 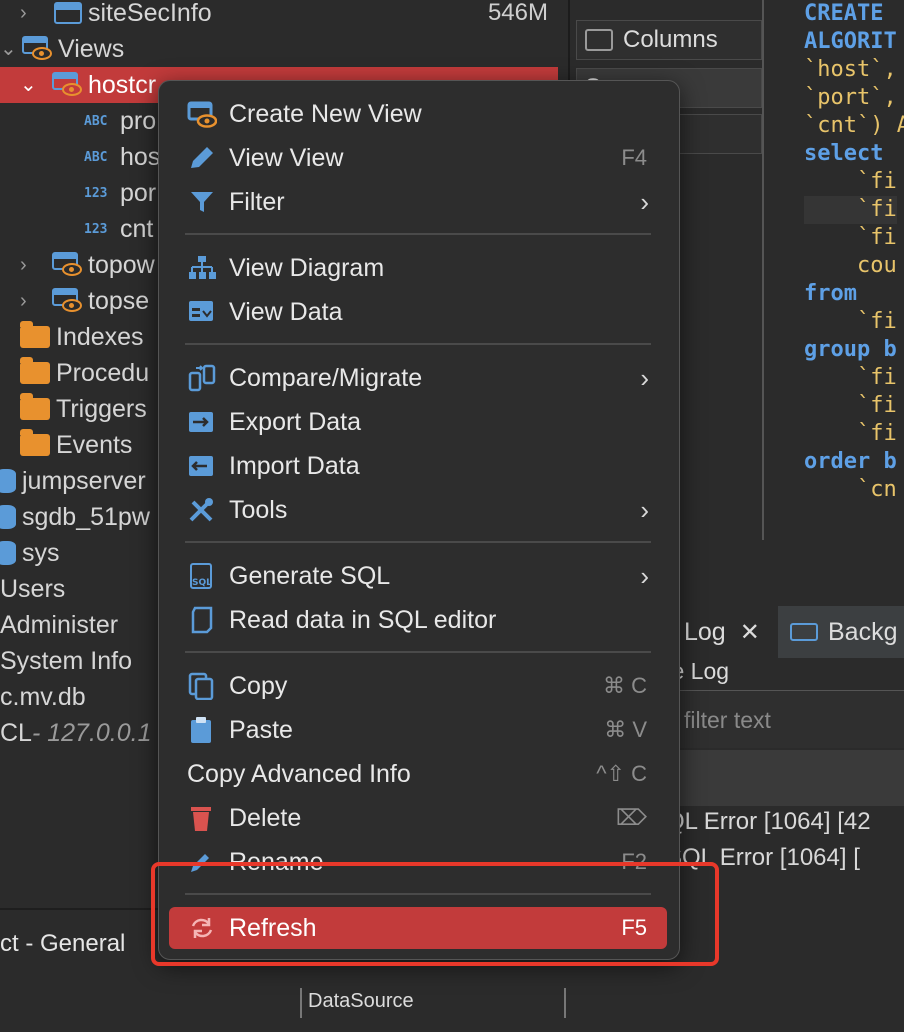 What do you see at coordinates (258, 685) in the screenshot?
I see `menu-item-label: Copy` at bounding box center [258, 685].